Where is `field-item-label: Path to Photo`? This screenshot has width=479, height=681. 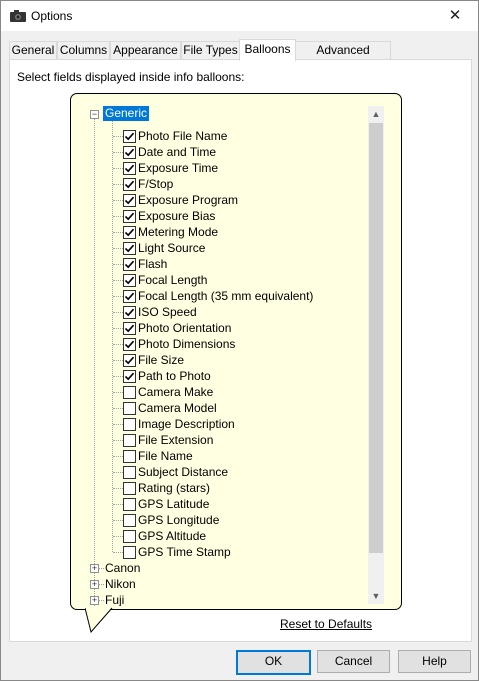
field-item-label: Path to Photo is located at coordinates (174, 376).